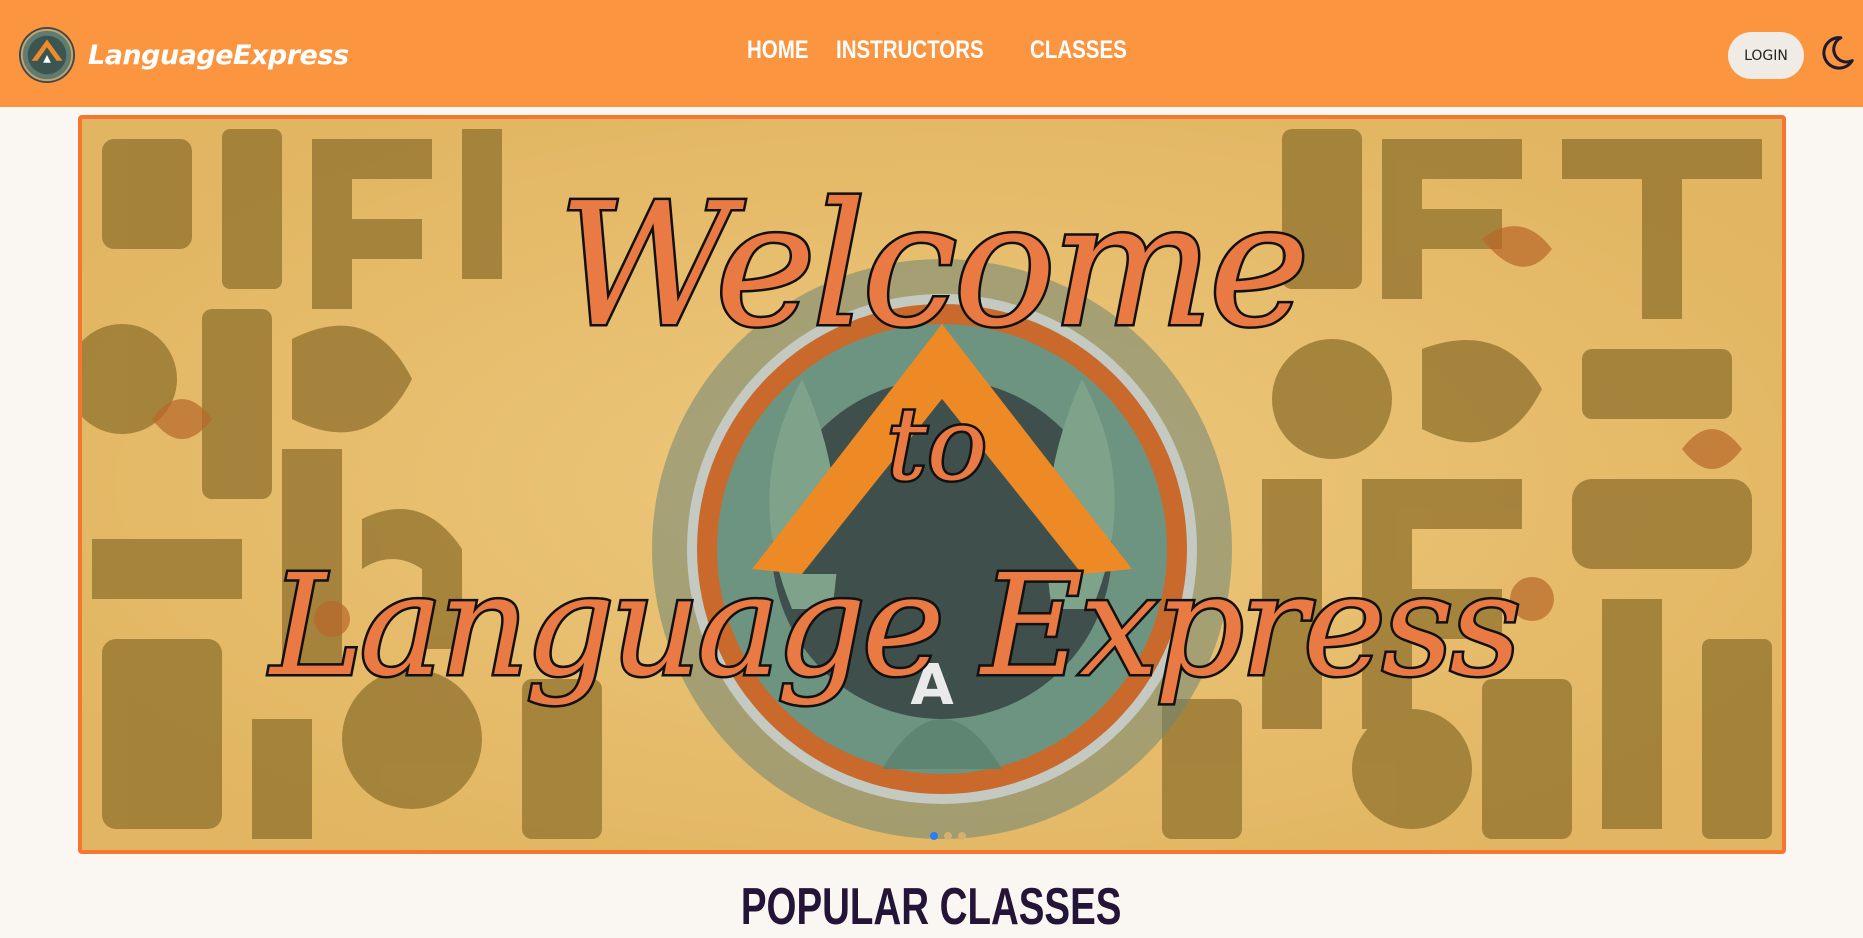 The width and height of the screenshot is (1863, 938). I want to click on popular-classes-heading: POPULAR CLASSES, so click(931, 907).